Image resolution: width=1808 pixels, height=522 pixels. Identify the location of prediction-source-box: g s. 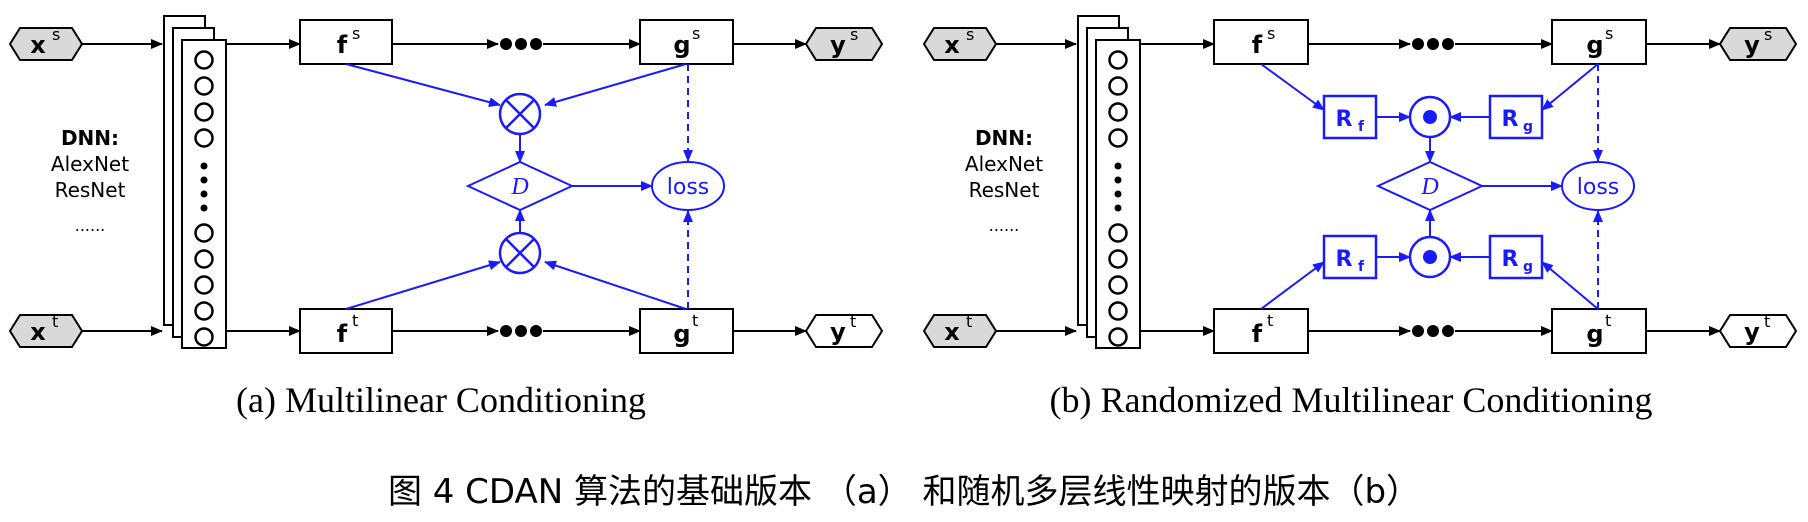
(686, 42).